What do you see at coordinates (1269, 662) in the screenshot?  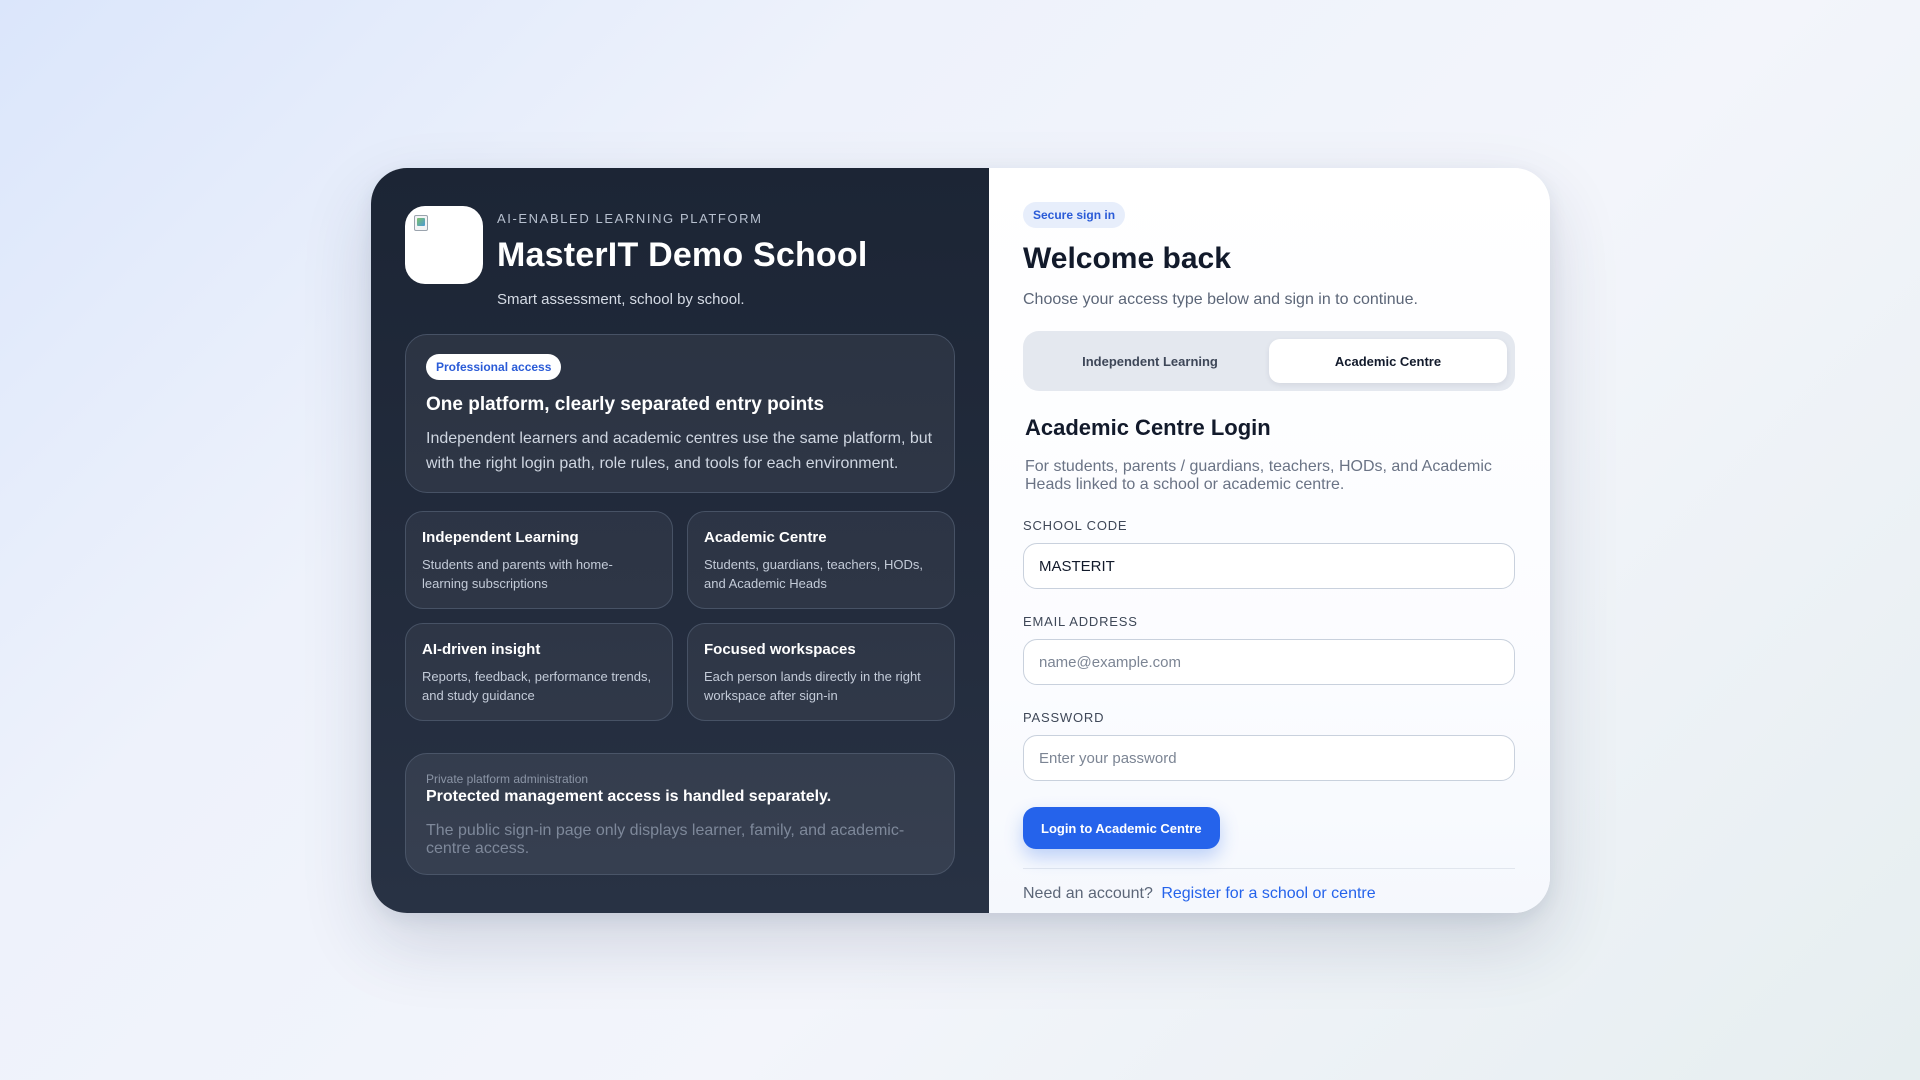 I see `email-field` at bounding box center [1269, 662].